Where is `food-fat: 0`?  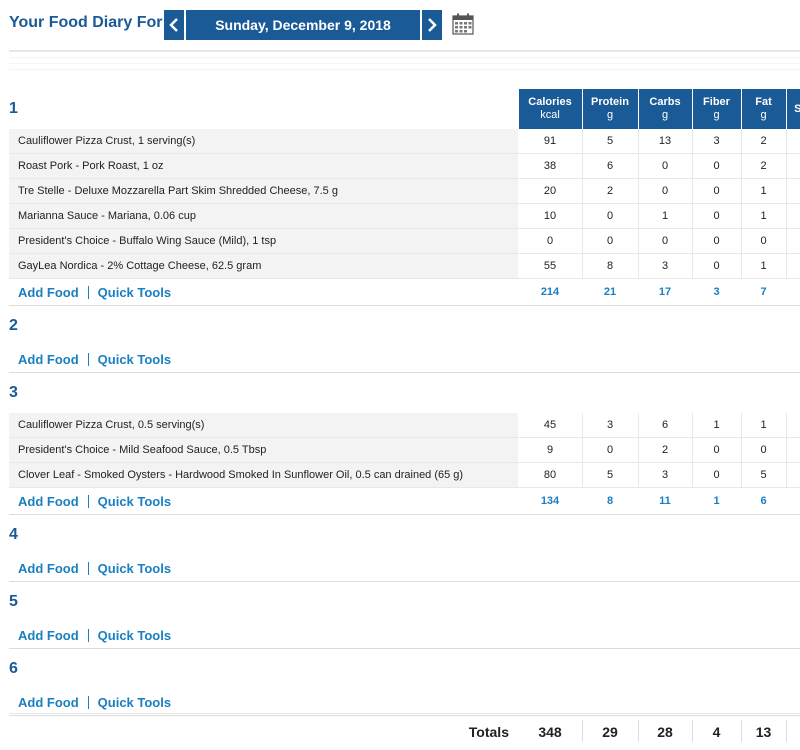 food-fat: 0 is located at coordinates (763, 450).